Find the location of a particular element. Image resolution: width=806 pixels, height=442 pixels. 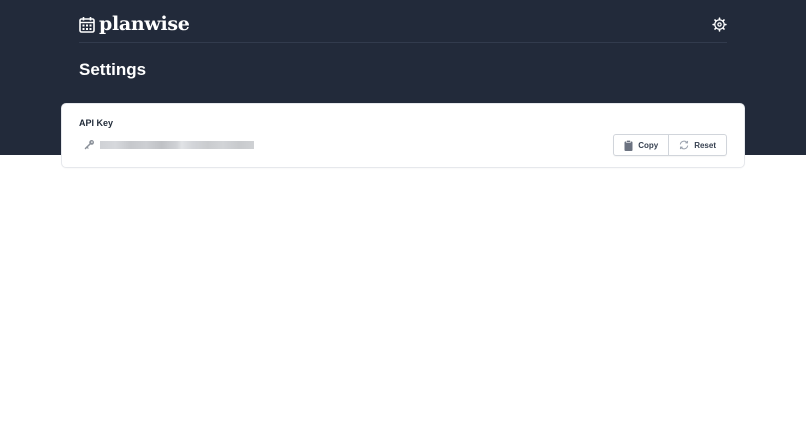

top-bar: planwise is located at coordinates (403, 21).